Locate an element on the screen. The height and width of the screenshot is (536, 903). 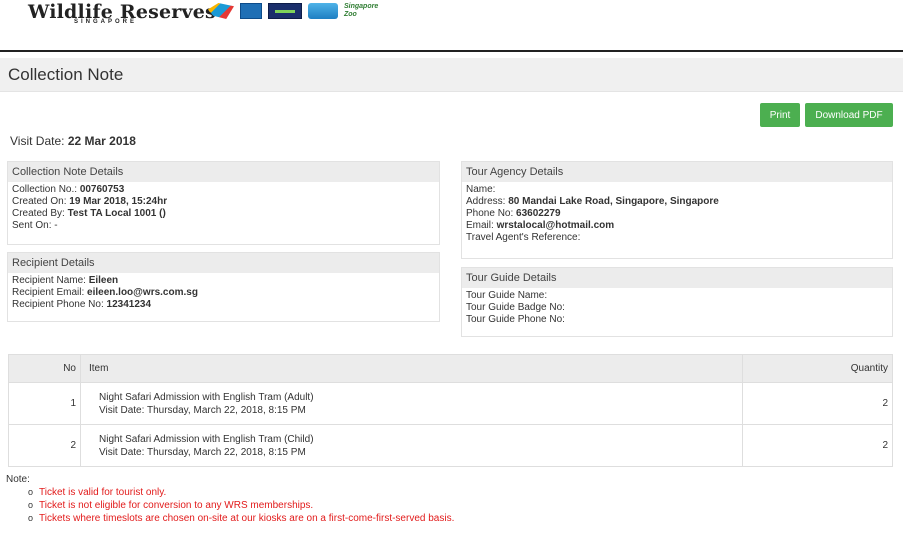
row-no: 2 is located at coordinates (44, 445).